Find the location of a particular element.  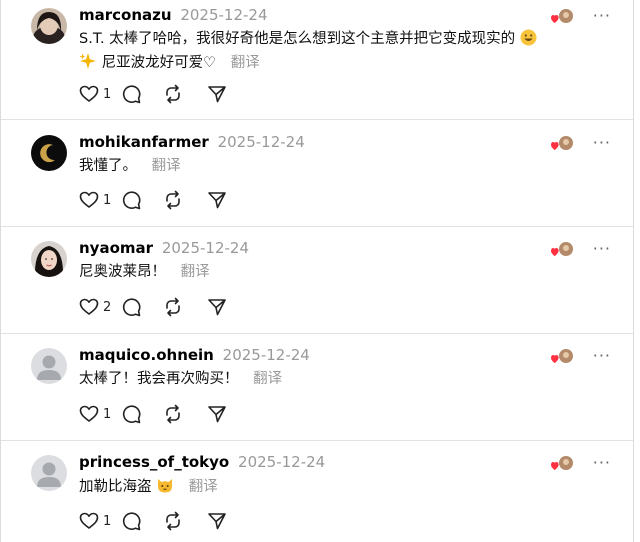

comment-header: nyaomar 2025-12-24 is located at coordinates (164, 248).